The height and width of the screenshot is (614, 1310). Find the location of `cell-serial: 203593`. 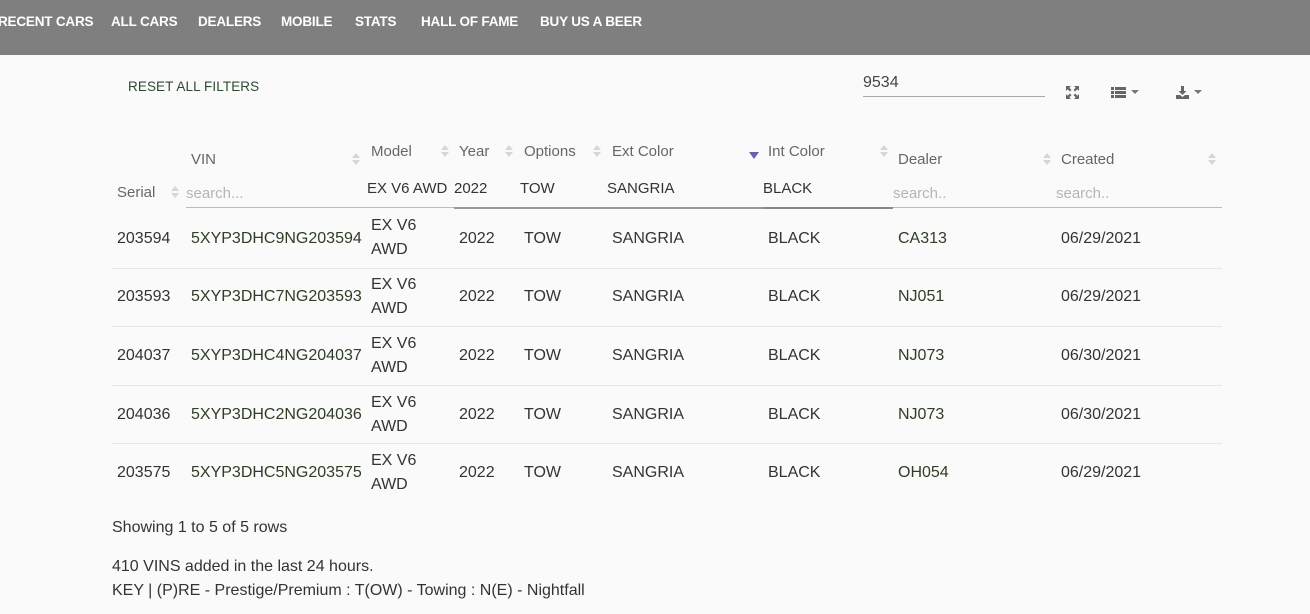

cell-serial: 203593 is located at coordinates (144, 296).